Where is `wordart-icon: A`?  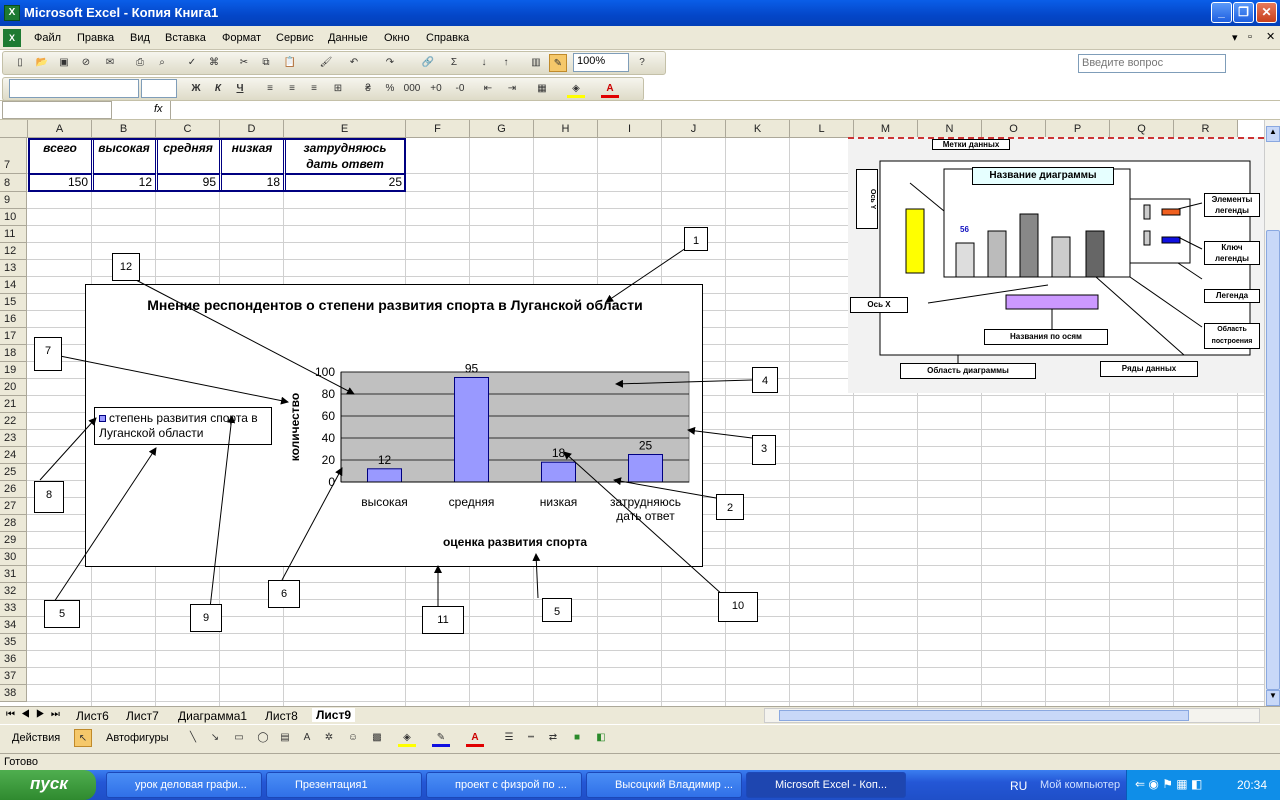
wordart-icon: A is located at coordinates (307, 738).